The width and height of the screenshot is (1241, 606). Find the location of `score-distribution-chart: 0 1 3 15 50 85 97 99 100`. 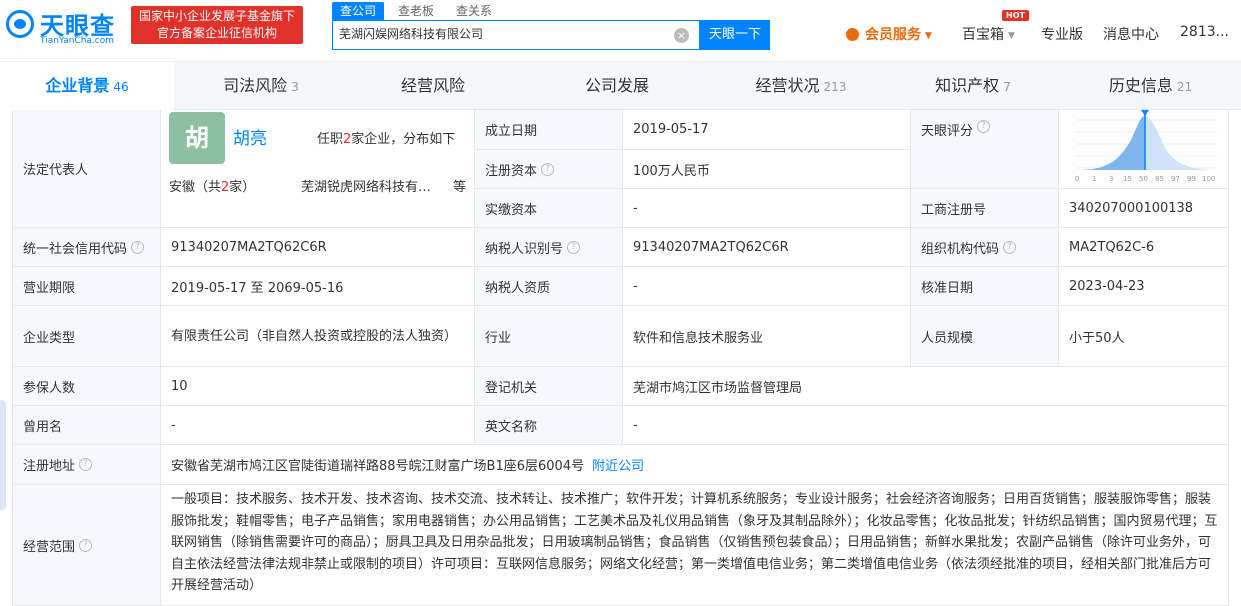

score-distribution-chart: 0 1 3 15 50 85 97 99 100 is located at coordinates (1146, 146).